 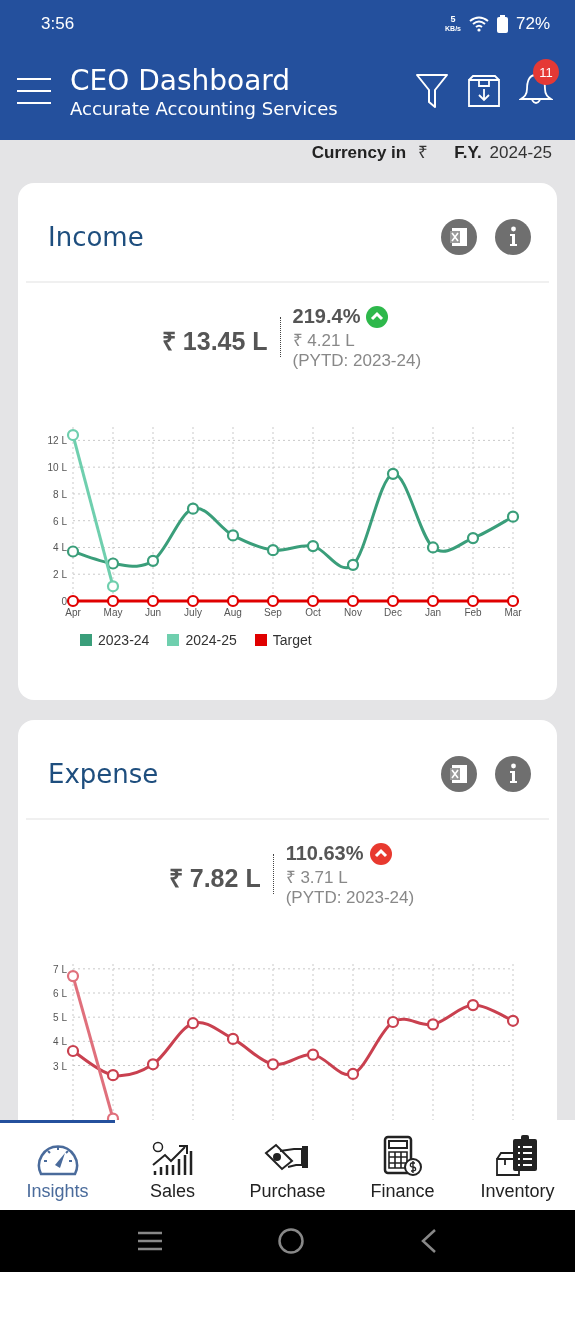 I want to click on x-axis-label: July, so click(x=193, y=612).